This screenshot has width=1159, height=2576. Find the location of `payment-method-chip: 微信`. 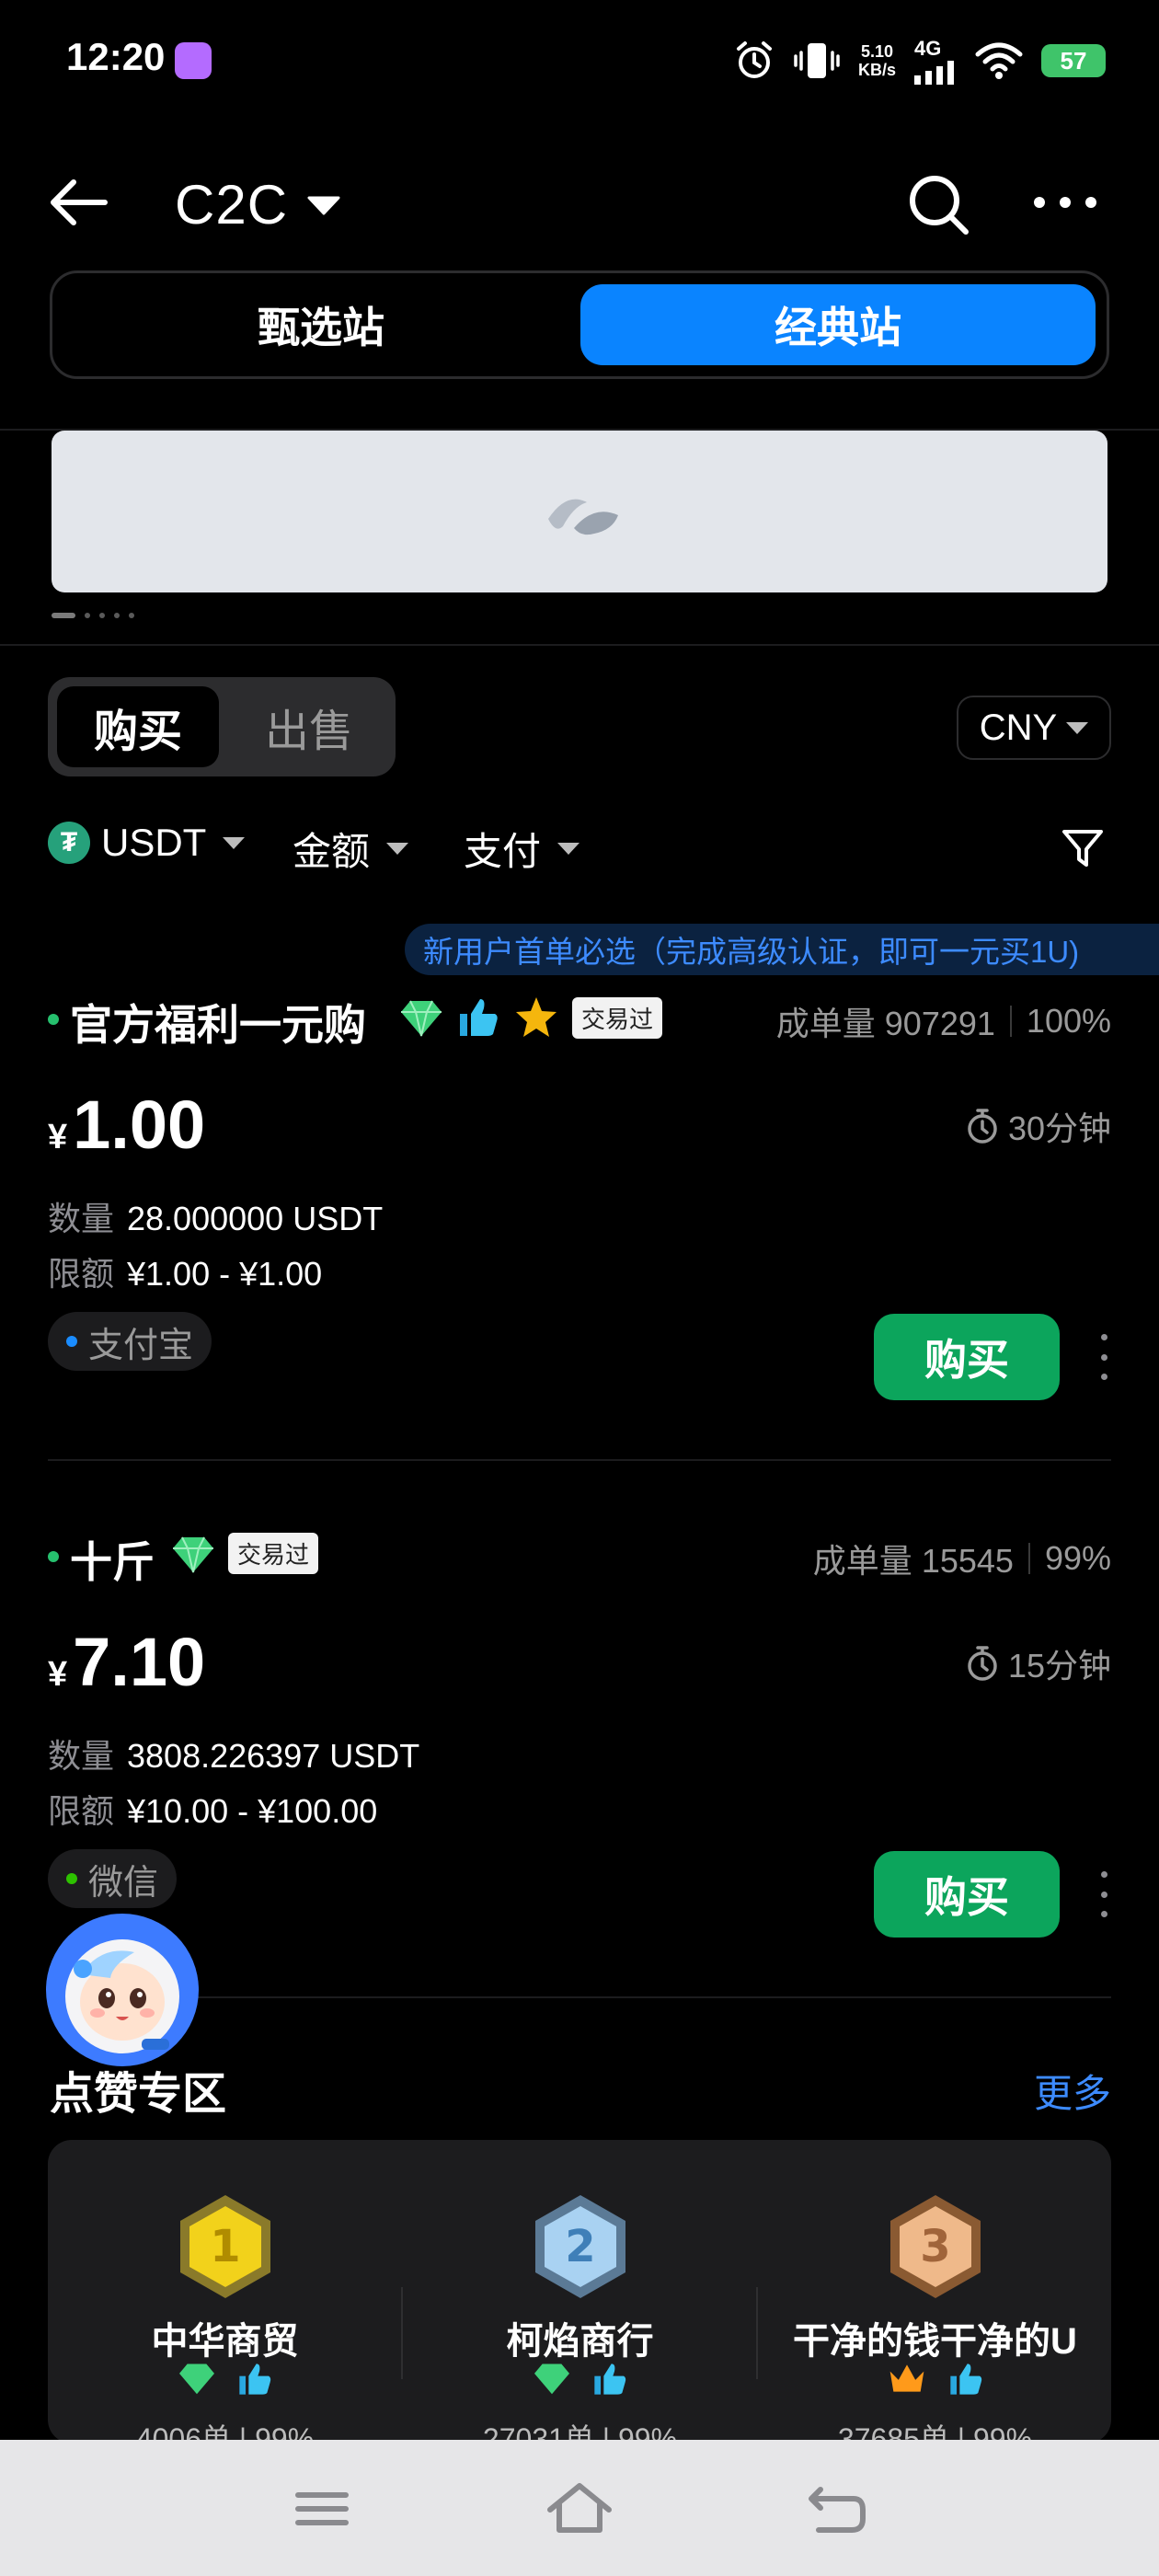

payment-method-chip: 微信 is located at coordinates (113, 1878).